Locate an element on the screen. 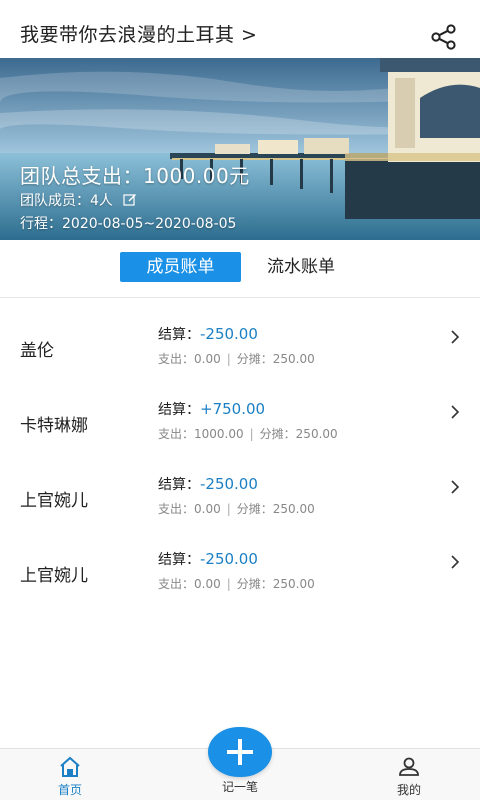 The width and height of the screenshot is (480, 801). plus-icon is located at coordinates (240, 752).